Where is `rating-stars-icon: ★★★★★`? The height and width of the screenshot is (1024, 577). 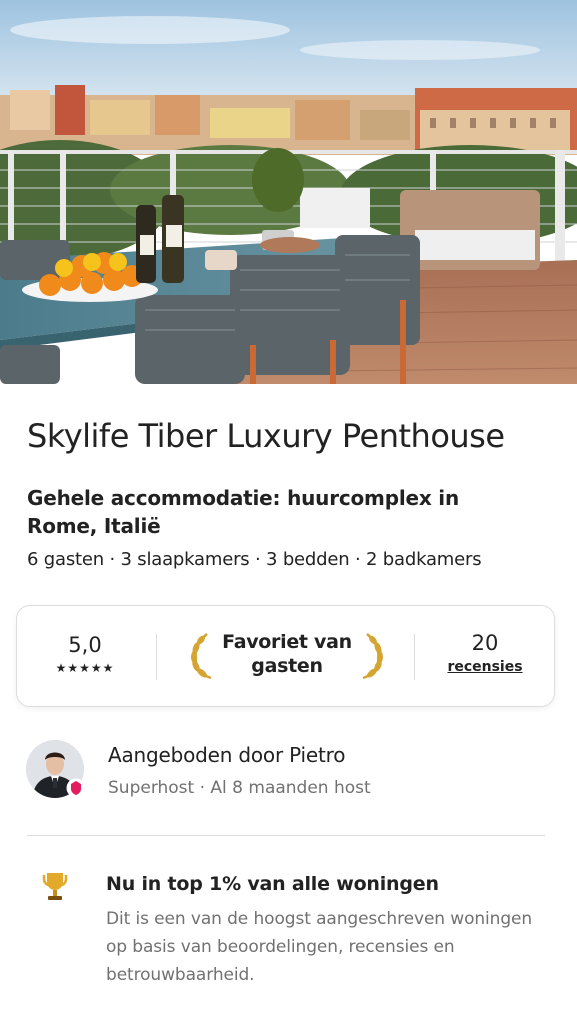 rating-stars-icon: ★★★★★ is located at coordinates (85, 668).